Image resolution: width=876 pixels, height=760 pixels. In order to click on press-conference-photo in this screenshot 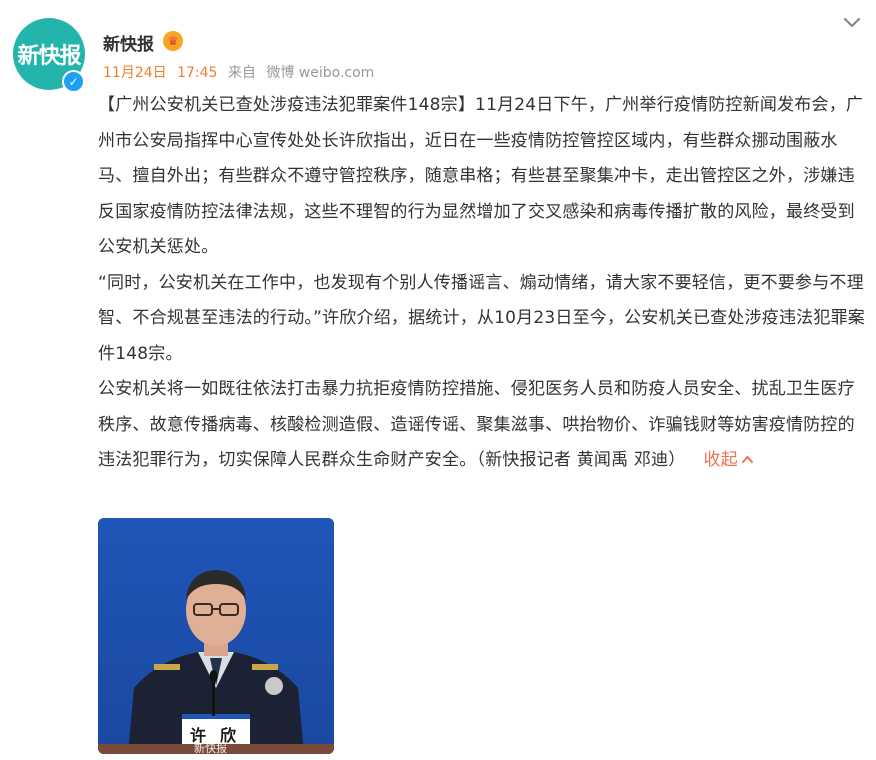, I will do `click(216, 636)`.